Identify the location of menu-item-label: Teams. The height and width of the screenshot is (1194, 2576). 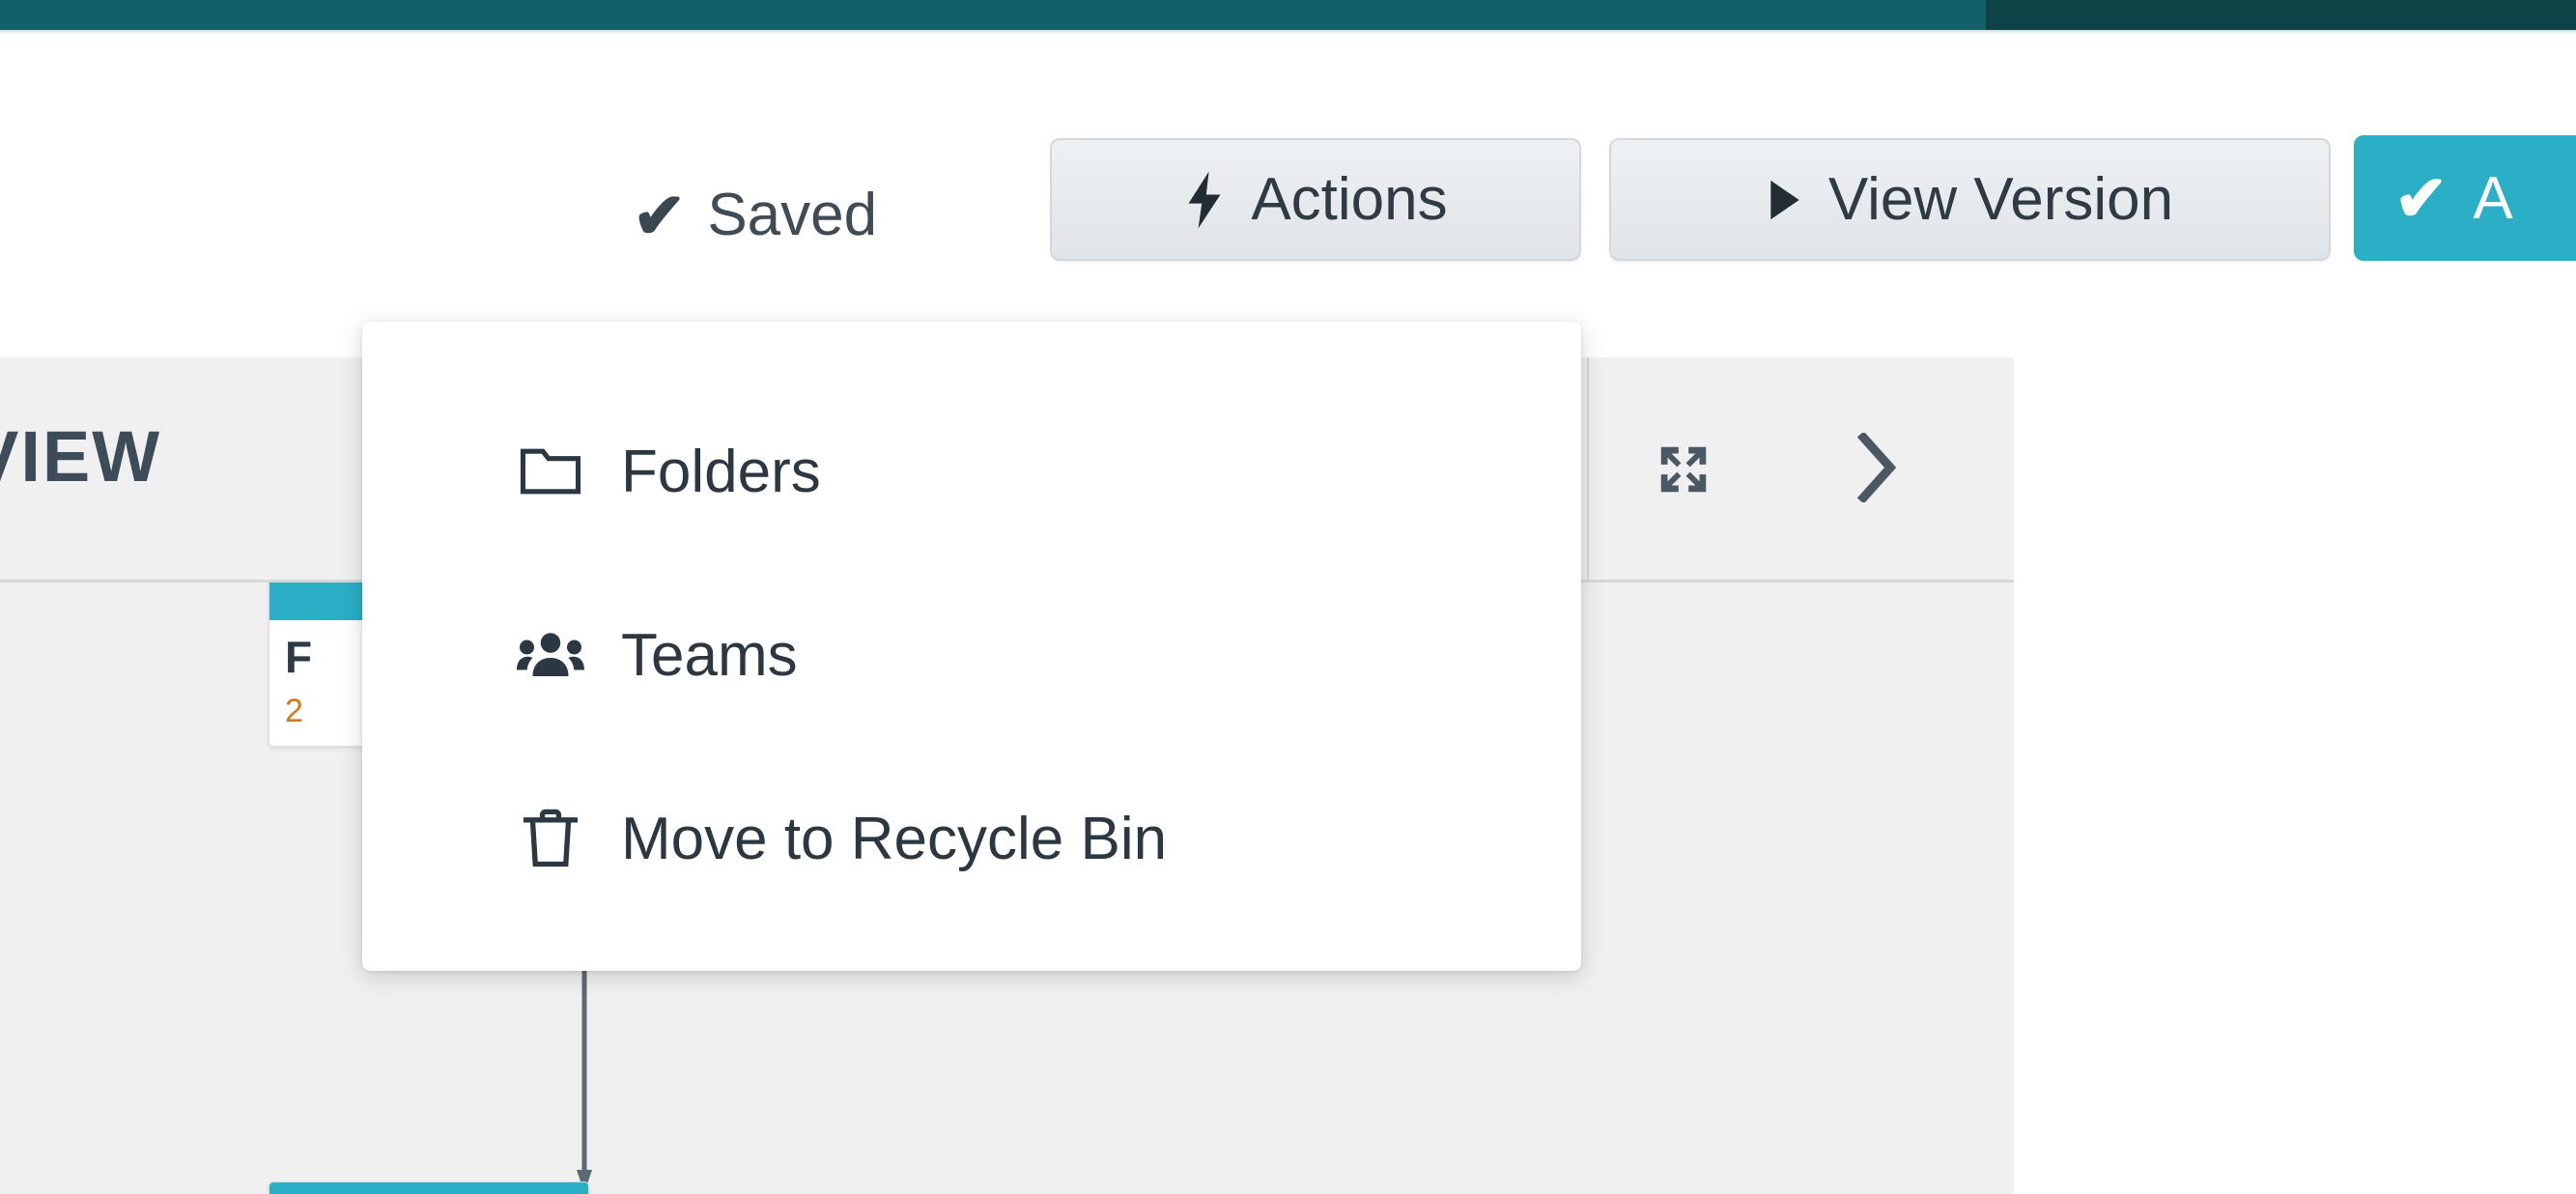
(709, 655).